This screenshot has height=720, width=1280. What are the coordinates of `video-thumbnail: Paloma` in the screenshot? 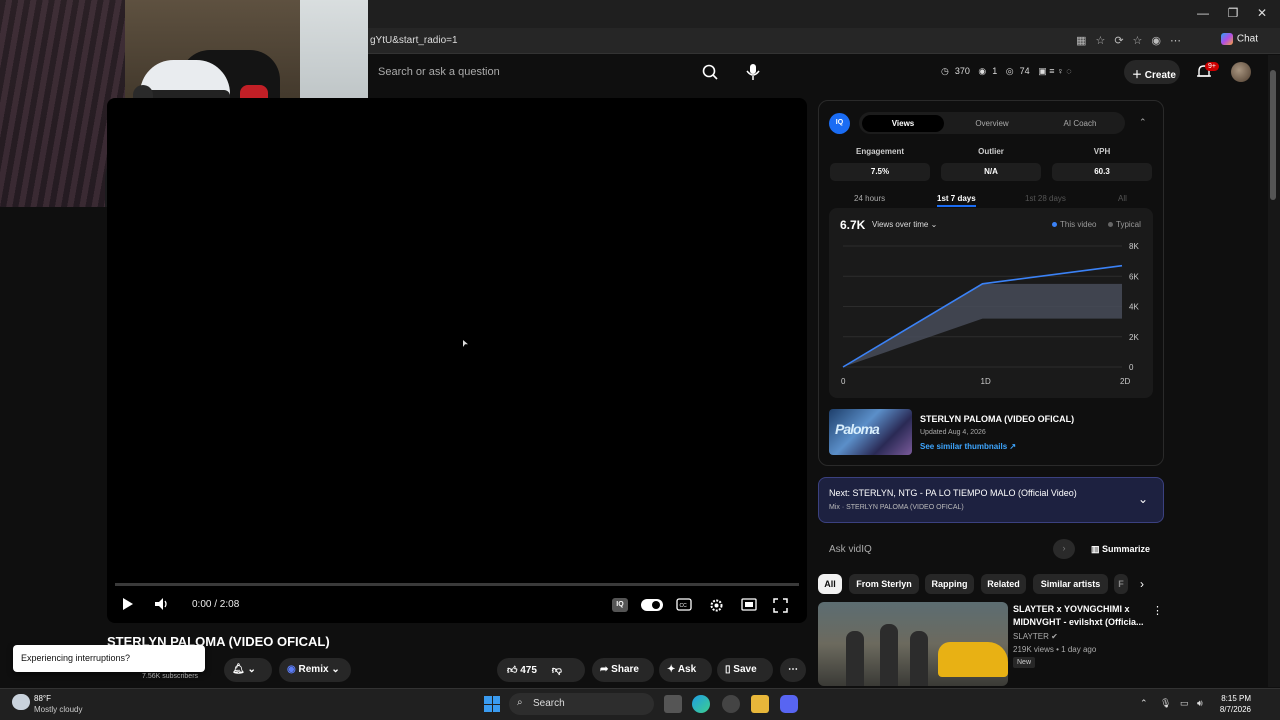 It's located at (870, 432).